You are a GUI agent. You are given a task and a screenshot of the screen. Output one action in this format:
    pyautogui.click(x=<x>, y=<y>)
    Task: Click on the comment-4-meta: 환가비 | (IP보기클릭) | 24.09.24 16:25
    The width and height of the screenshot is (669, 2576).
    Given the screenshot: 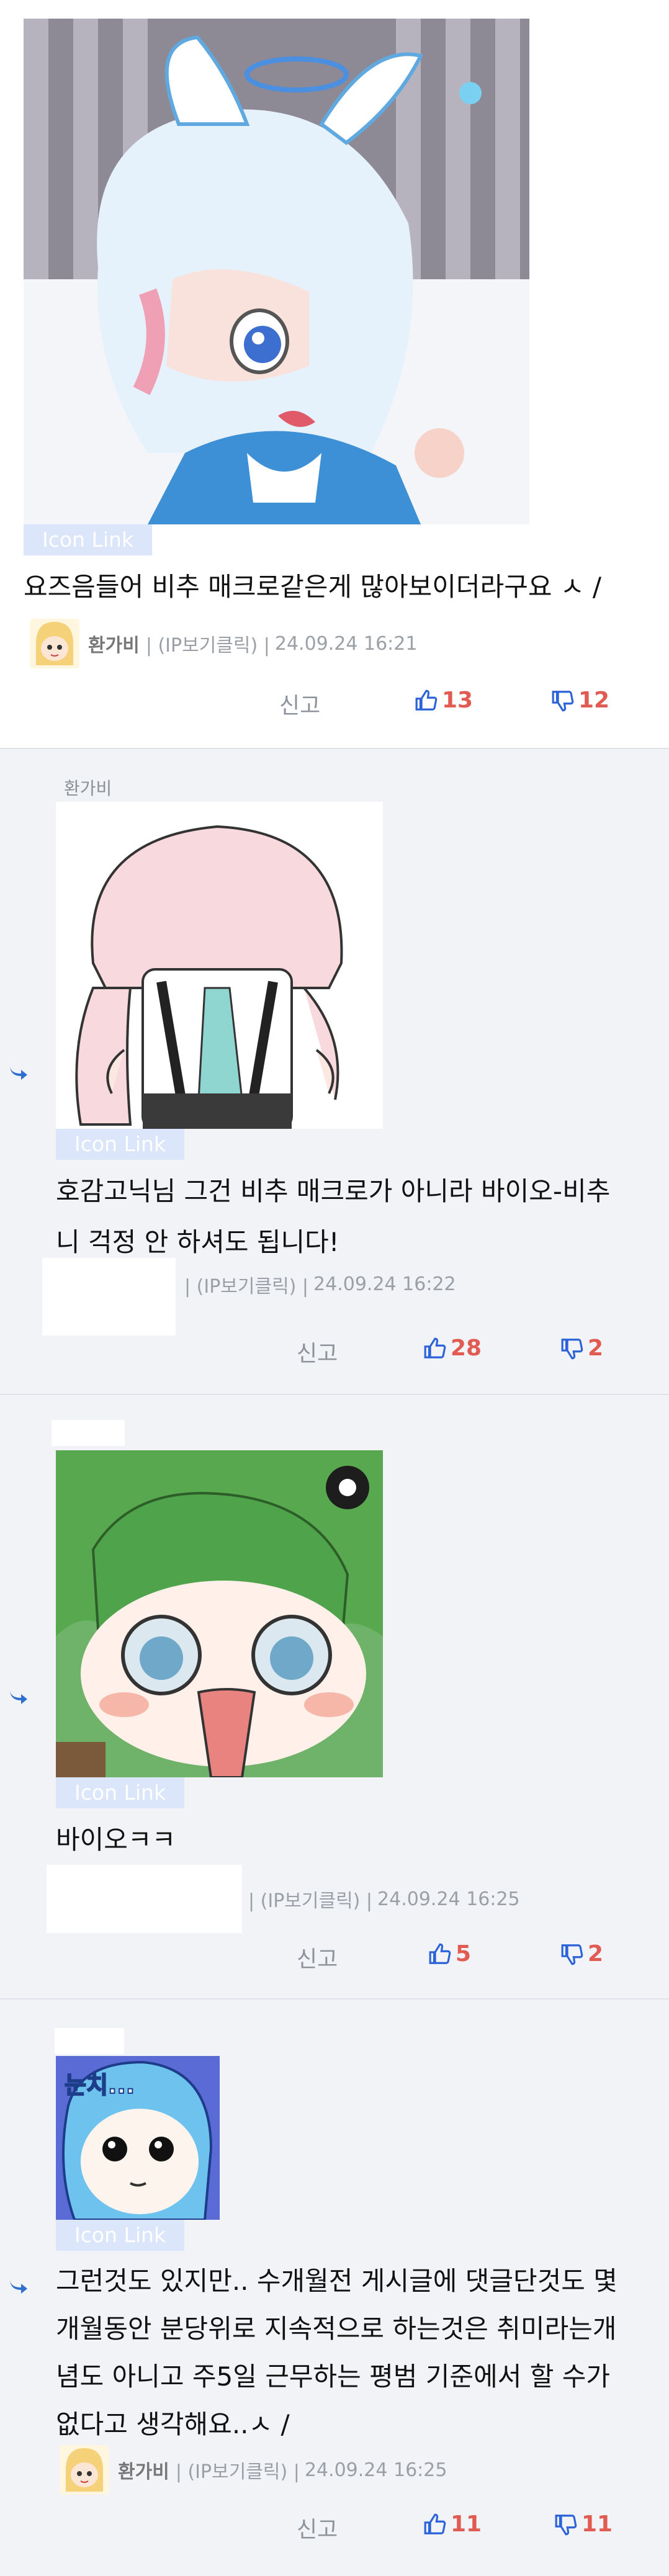 What is the action you would take?
    pyautogui.click(x=254, y=2470)
    